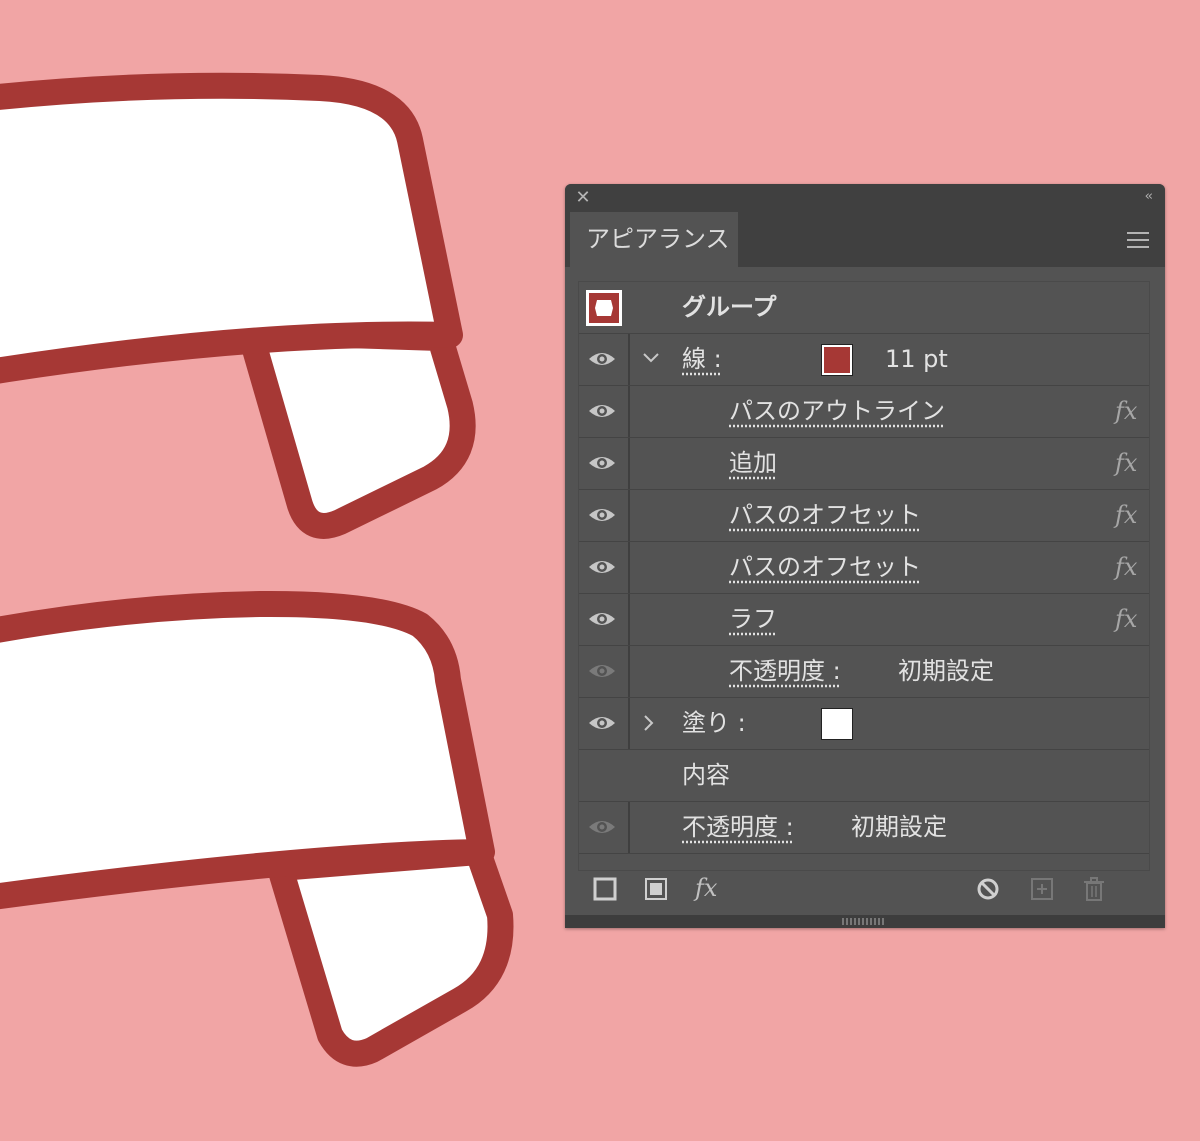 The width and height of the screenshot is (1200, 1141). I want to click on opacity-row: 不透明度 : 初期設定, so click(864, 828).